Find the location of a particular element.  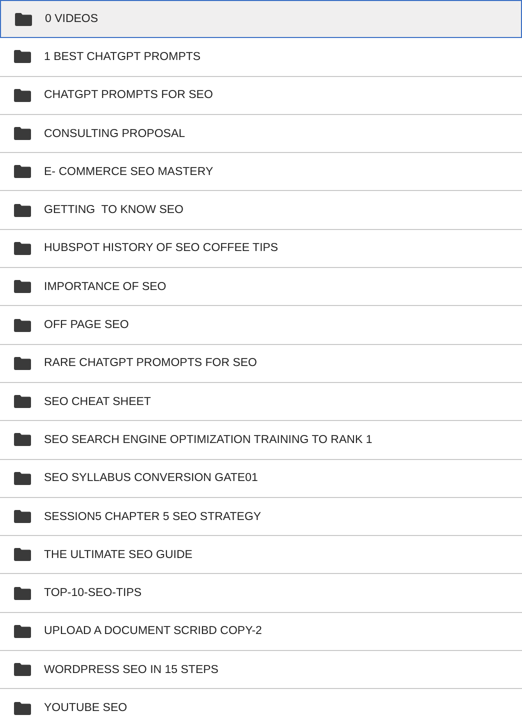

folder-name: 0 VIDEOS is located at coordinates (71, 19).